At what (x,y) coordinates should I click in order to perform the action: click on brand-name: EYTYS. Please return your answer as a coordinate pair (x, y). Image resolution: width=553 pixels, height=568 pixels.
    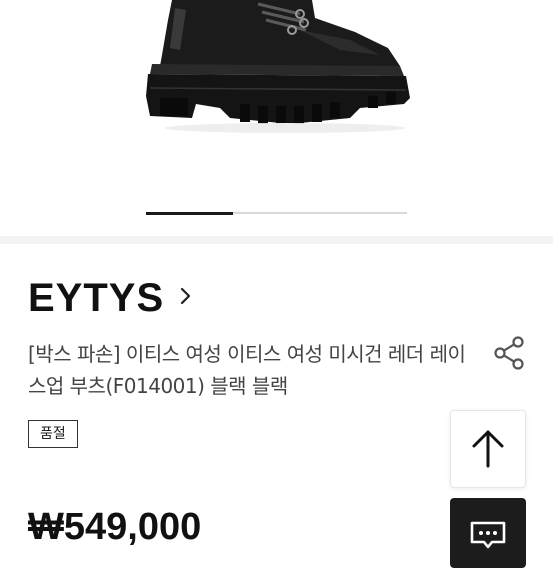
    Looking at the image, I should click on (96, 297).